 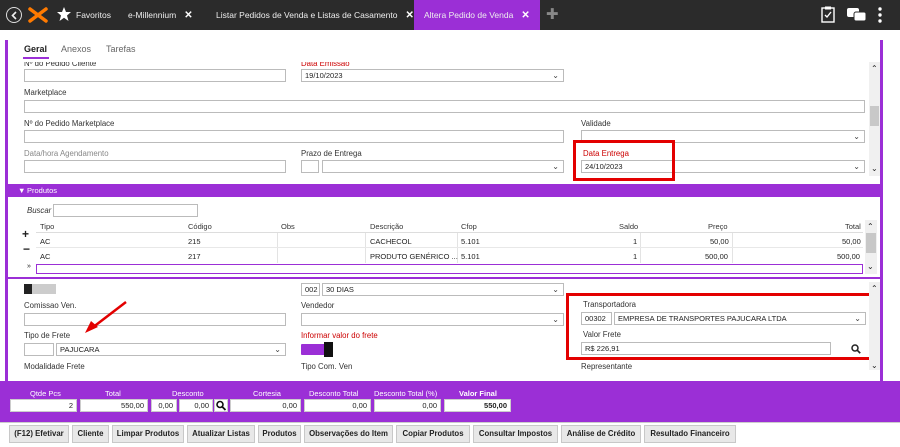 What do you see at coordinates (853, 226) in the screenshot?
I see `col-total: Total` at bounding box center [853, 226].